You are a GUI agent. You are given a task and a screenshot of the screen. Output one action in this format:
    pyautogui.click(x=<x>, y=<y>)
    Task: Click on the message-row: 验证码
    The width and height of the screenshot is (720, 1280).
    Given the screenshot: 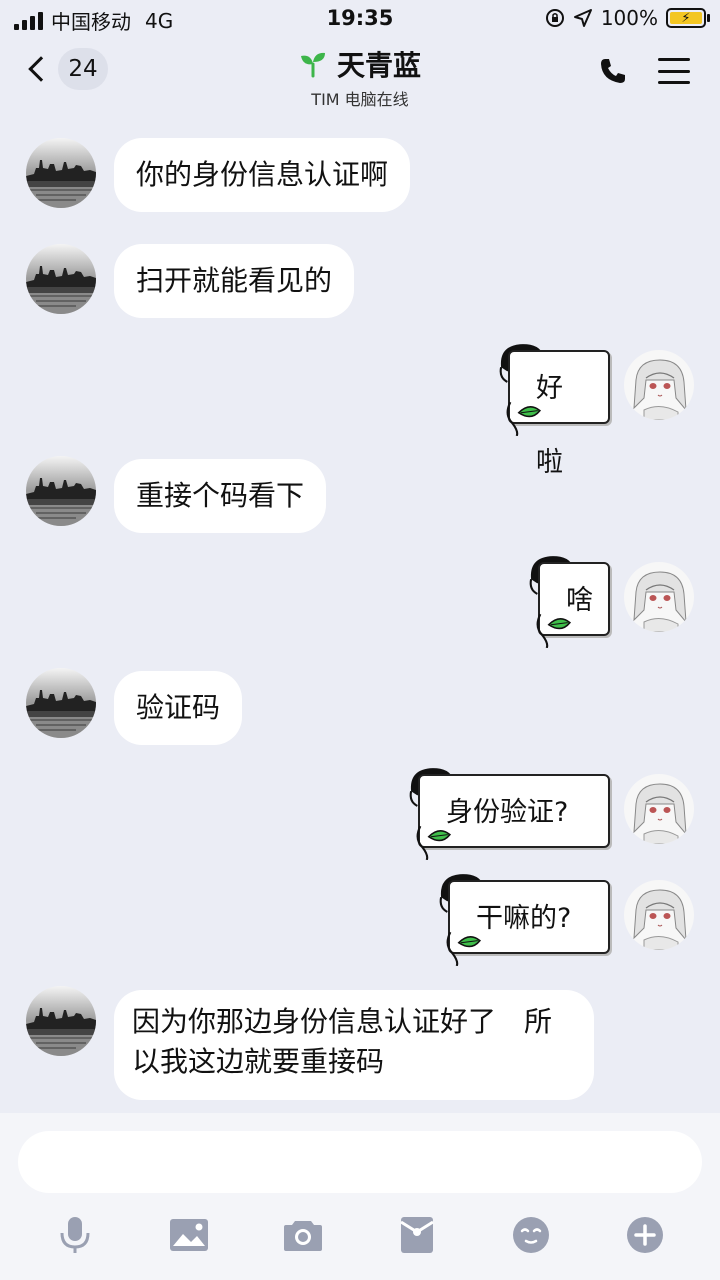 What is the action you would take?
    pyautogui.click(x=360, y=706)
    